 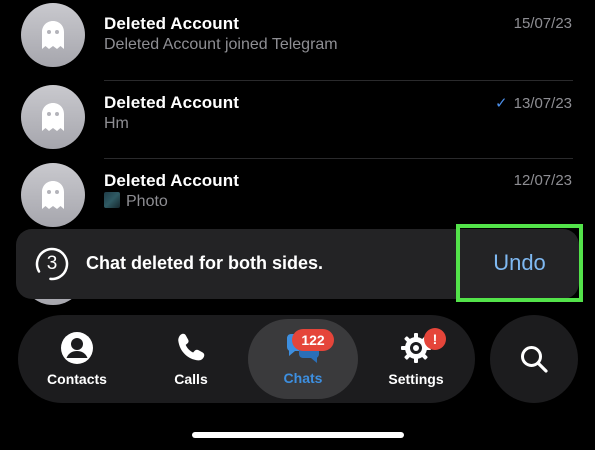 I want to click on chat-date: 15/07/23, so click(x=542, y=23).